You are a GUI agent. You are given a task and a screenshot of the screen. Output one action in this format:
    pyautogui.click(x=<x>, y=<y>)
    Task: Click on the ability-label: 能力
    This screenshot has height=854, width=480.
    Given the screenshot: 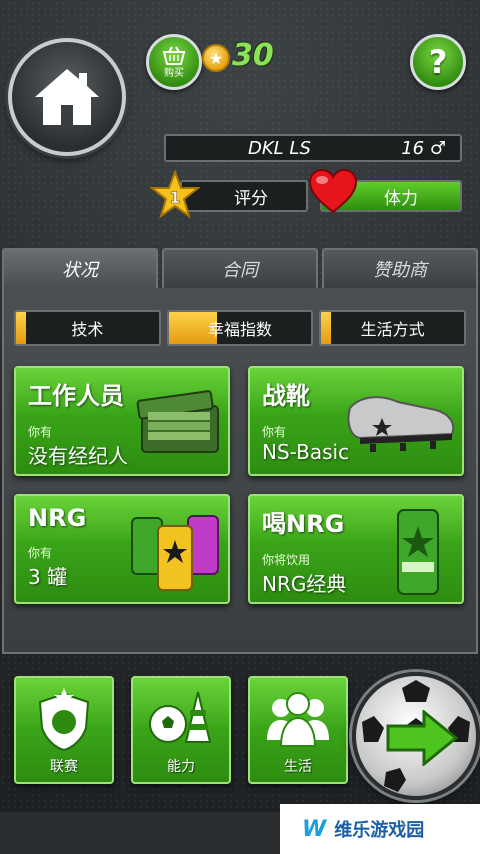 What is the action you would take?
    pyautogui.click(x=181, y=767)
    